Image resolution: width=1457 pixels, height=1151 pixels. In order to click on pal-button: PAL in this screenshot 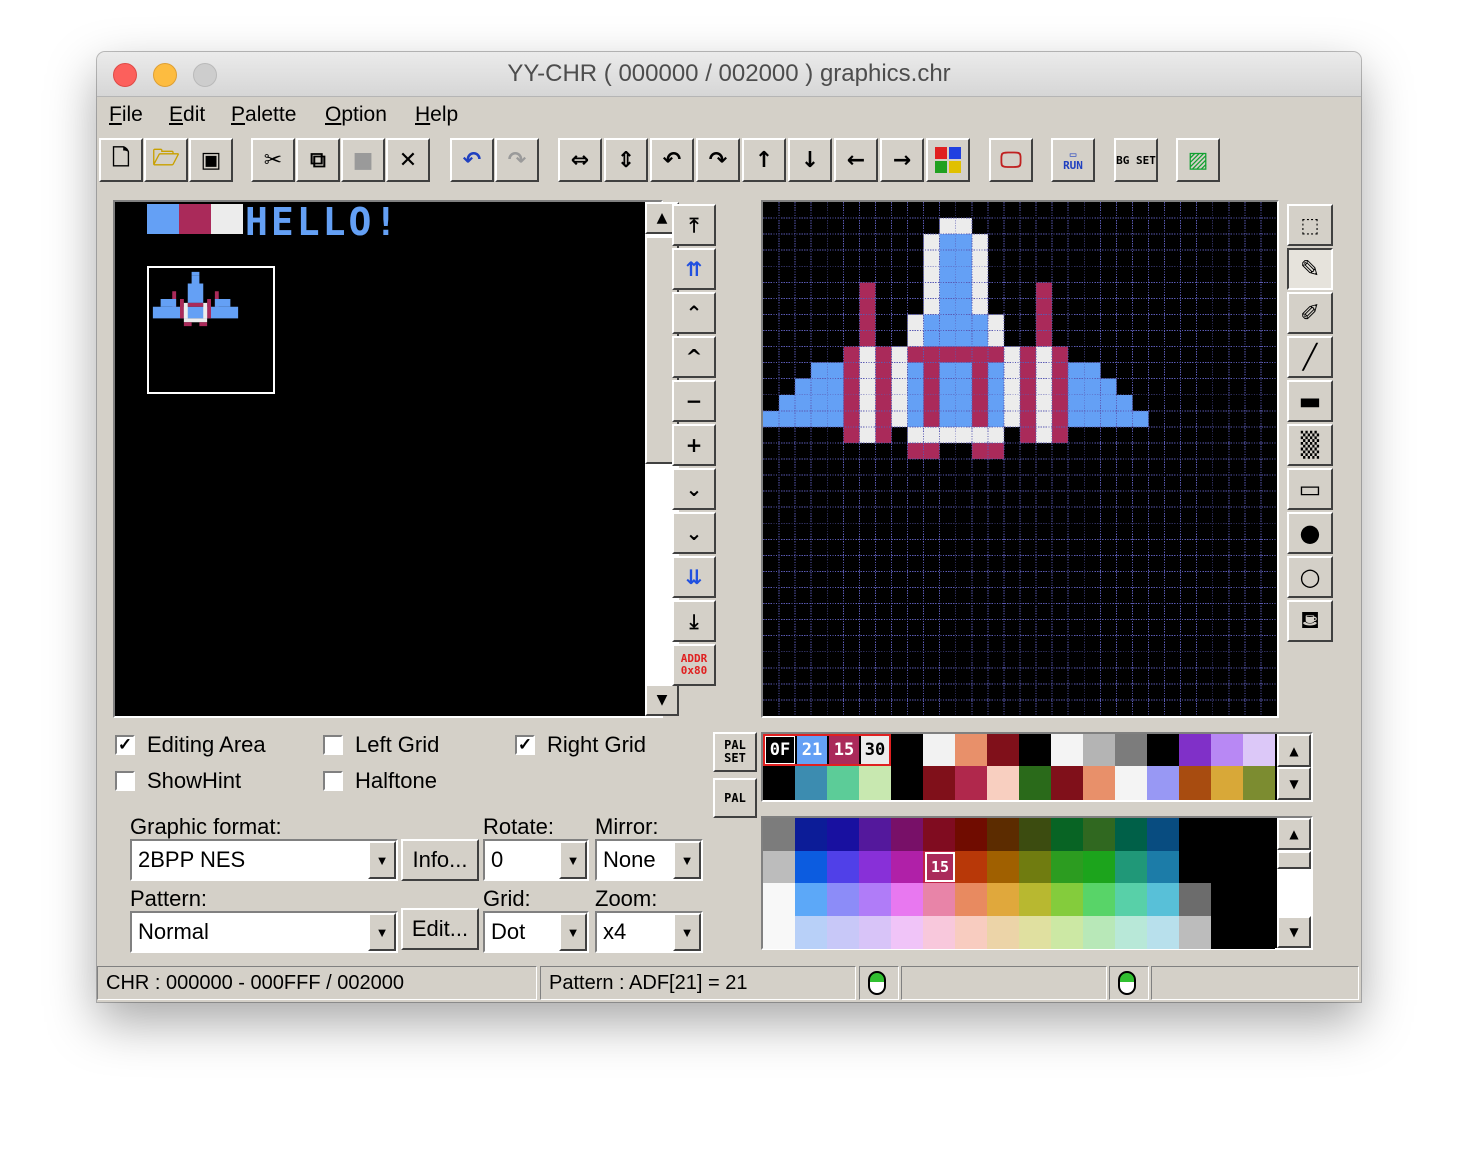, I will do `click(735, 798)`.